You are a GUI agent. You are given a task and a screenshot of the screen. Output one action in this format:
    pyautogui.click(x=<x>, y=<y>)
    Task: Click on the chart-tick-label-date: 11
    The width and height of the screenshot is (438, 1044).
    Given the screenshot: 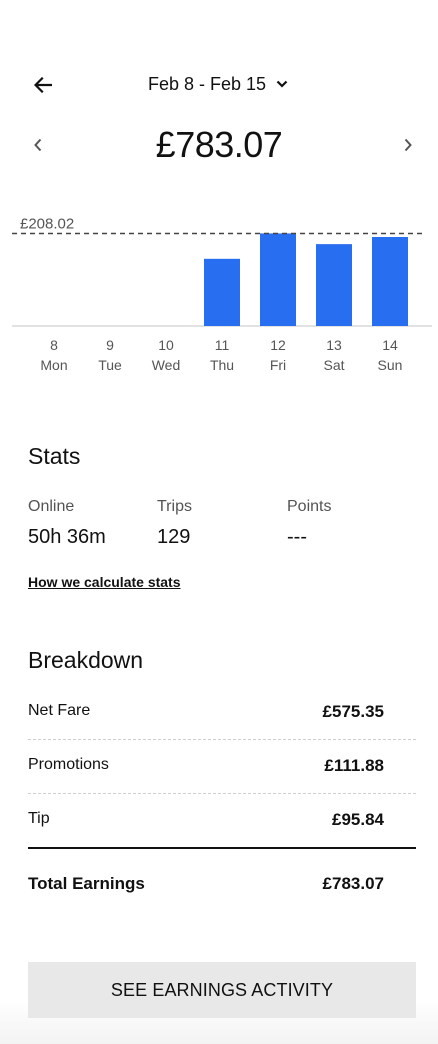 What is the action you would take?
    pyautogui.click(x=222, y=345)
    